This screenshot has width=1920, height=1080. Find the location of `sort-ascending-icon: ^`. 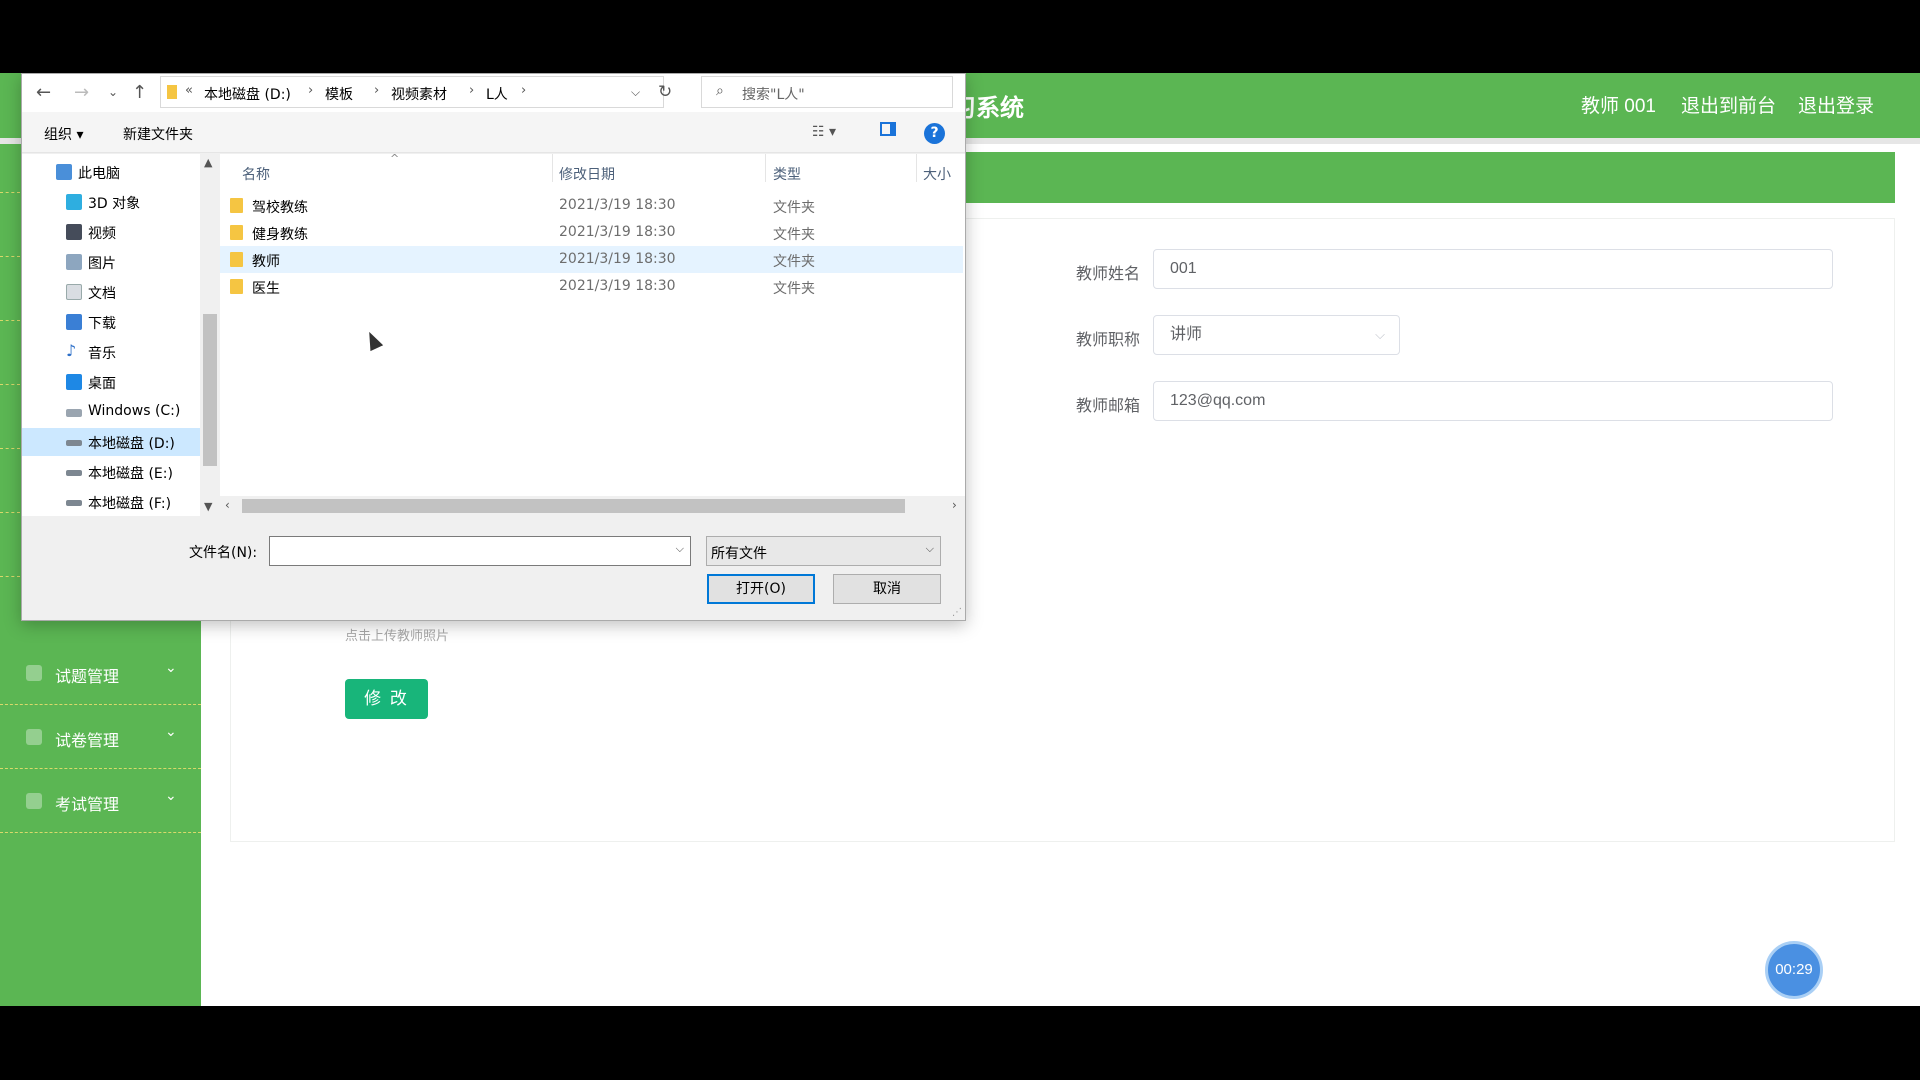

sort-ascending-icon: ^ is located at coordinates (395, 158).